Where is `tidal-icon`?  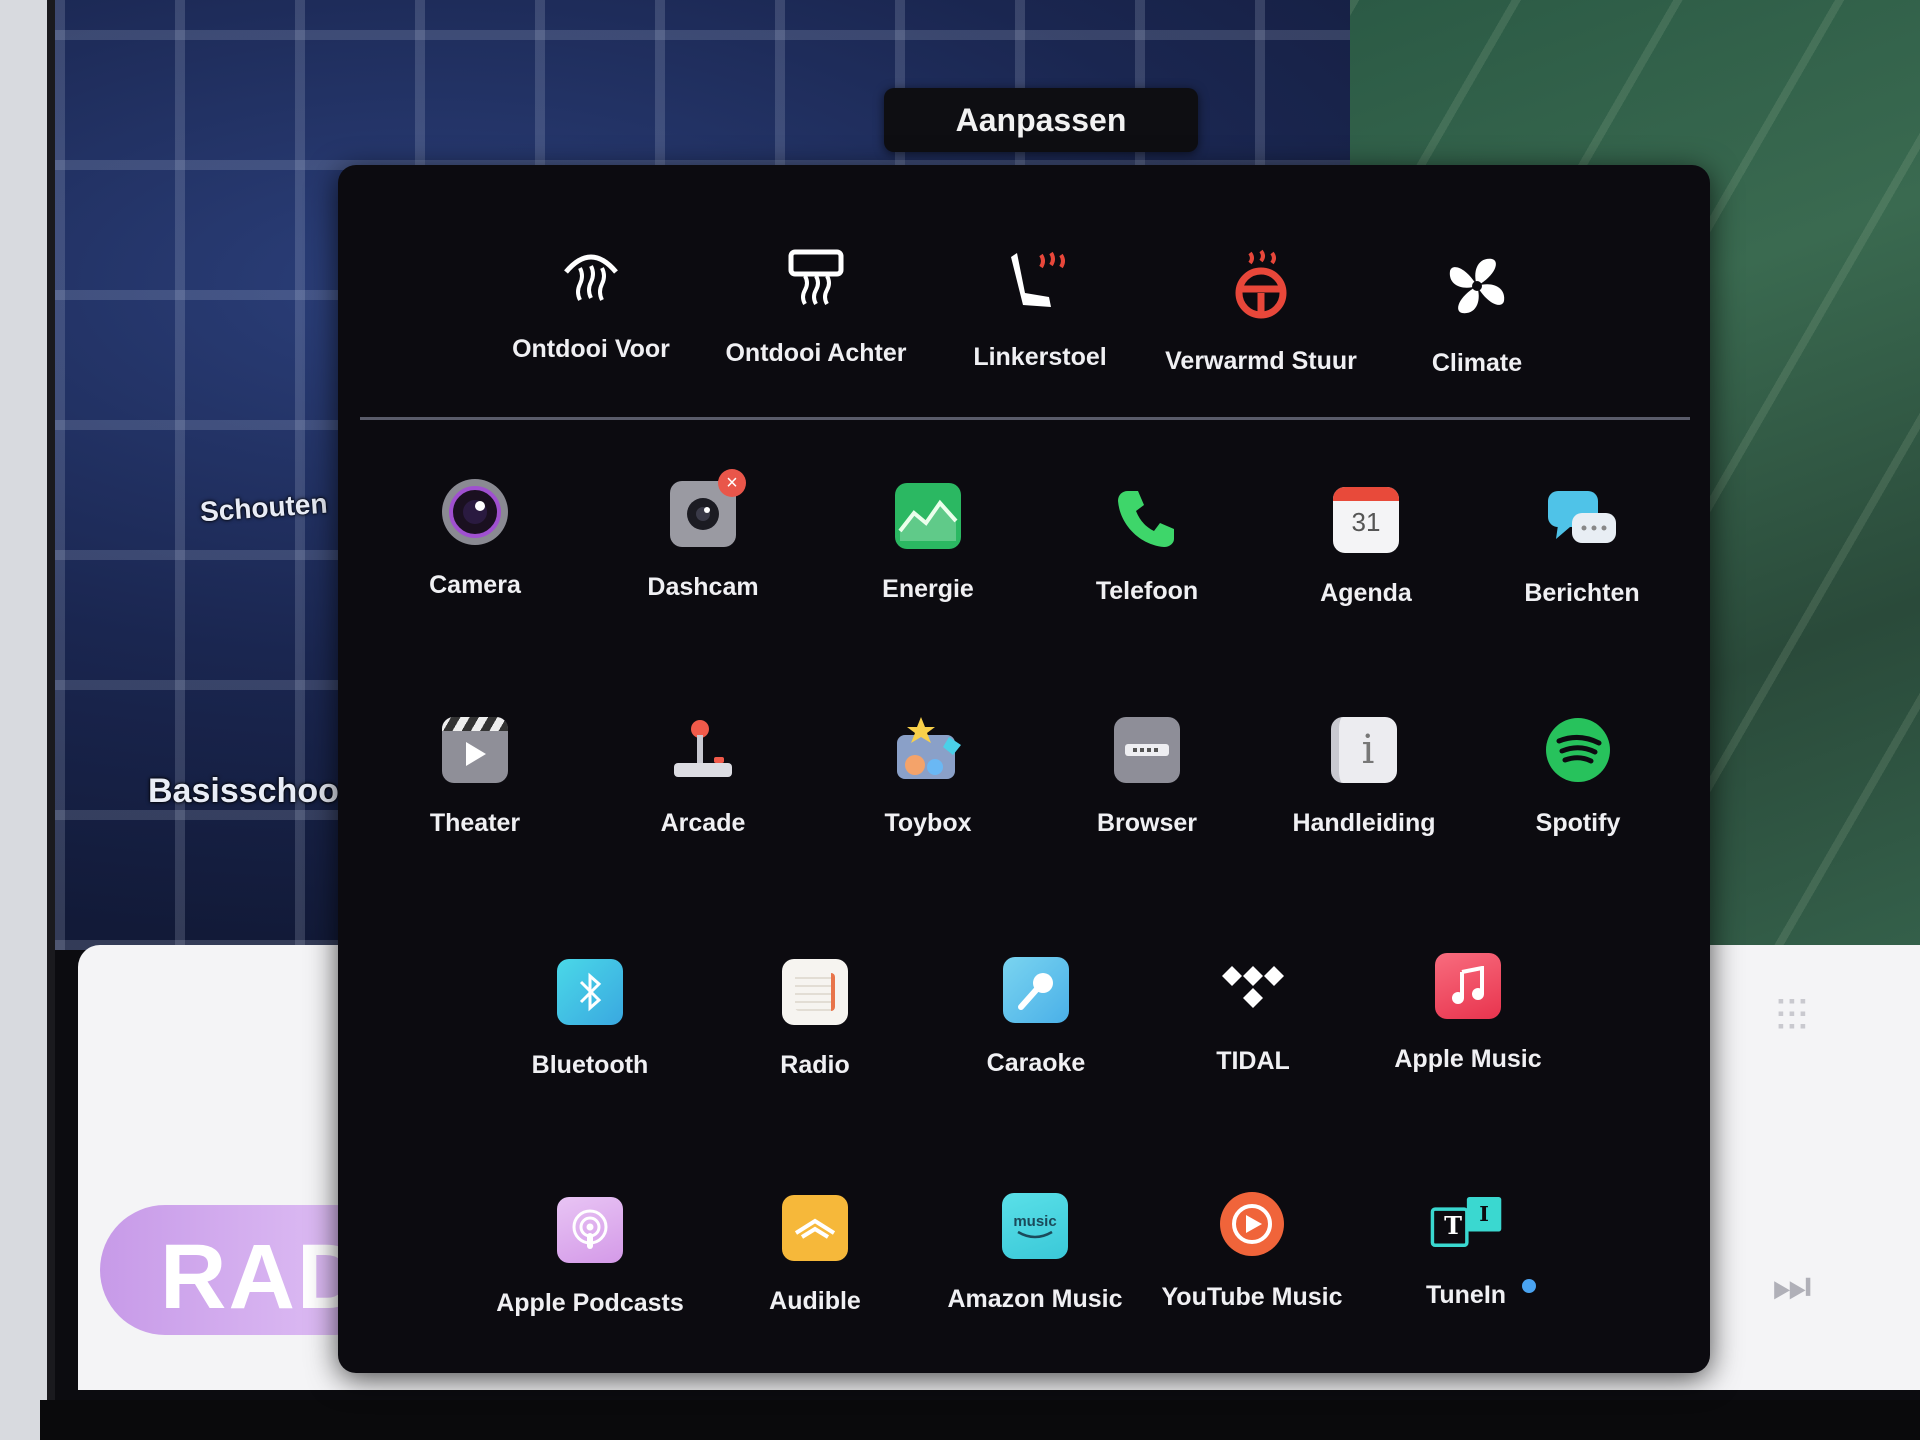
tidal-icon is located at coordinates (1253, 988).